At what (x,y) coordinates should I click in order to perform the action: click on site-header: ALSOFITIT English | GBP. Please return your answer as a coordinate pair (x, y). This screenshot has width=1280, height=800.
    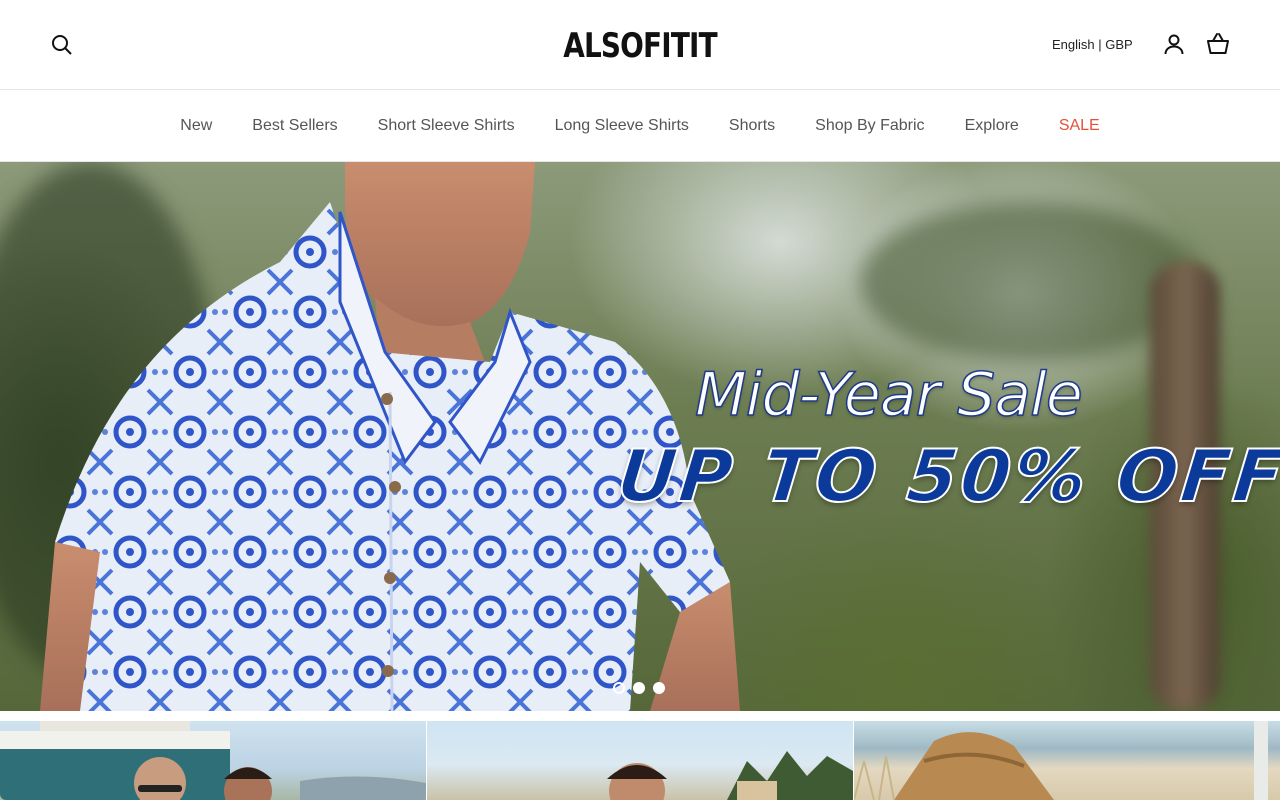
    Looking at the image, I should click on (640, 45).